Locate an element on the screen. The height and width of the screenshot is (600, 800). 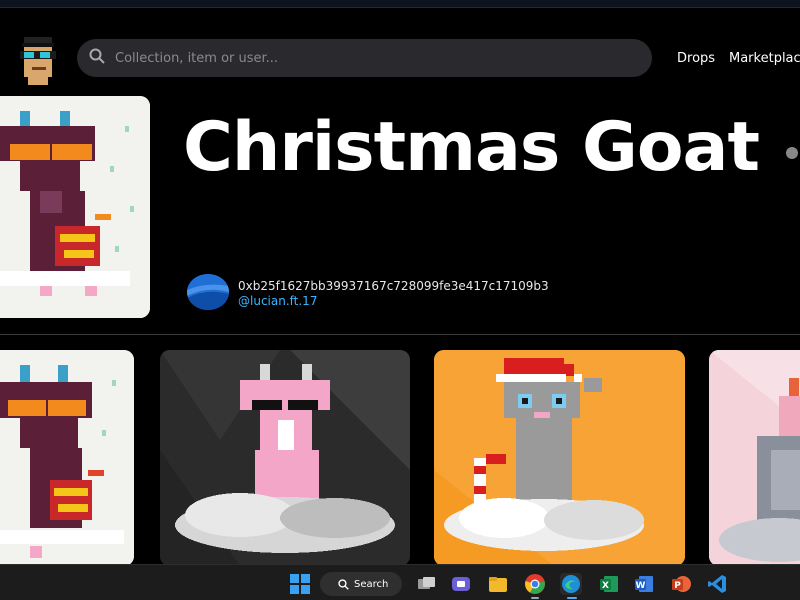
nav-drops-link: Drops is located at coordinates (696, 58).